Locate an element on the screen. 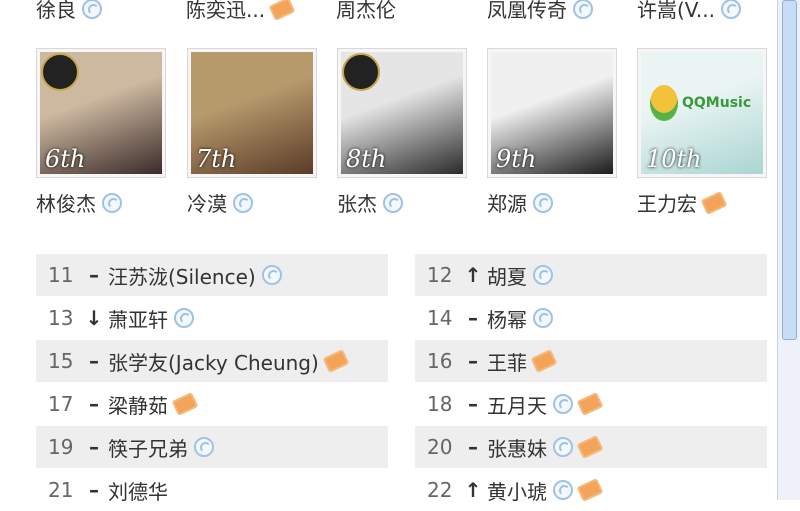  top-artist-name: 凤凰传奇 is located at coordinates (540, 11).